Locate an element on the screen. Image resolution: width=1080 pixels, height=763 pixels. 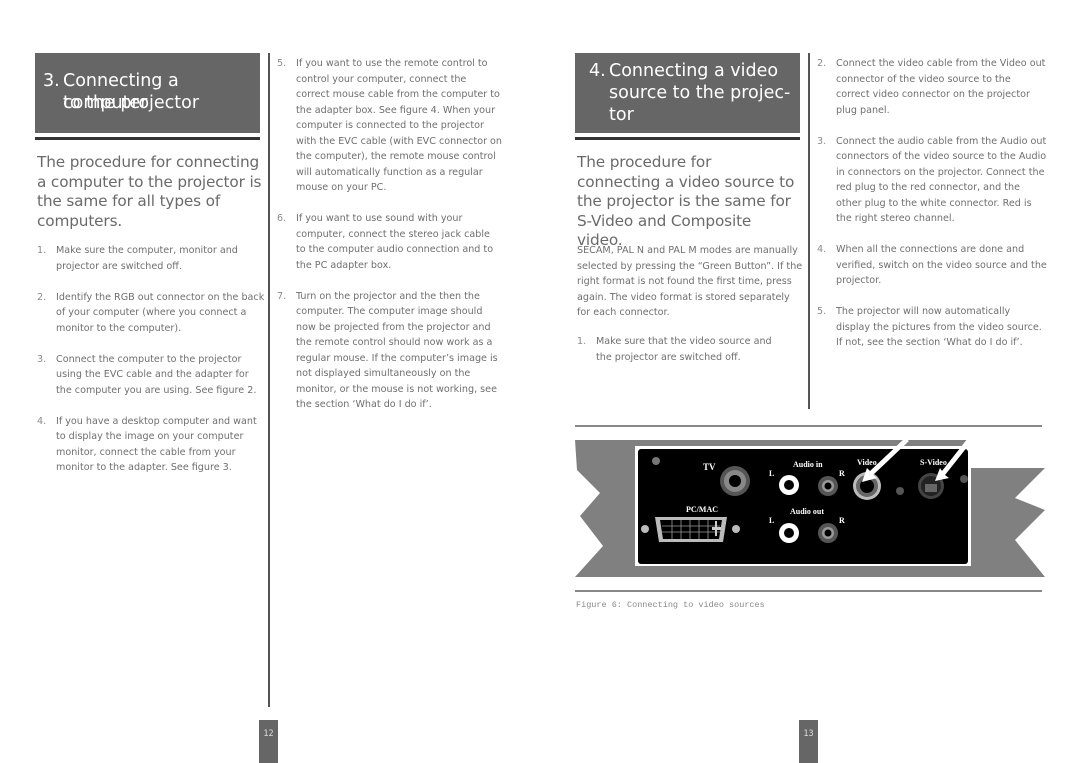
step-number: 7. is located at coordinates (282, 296).